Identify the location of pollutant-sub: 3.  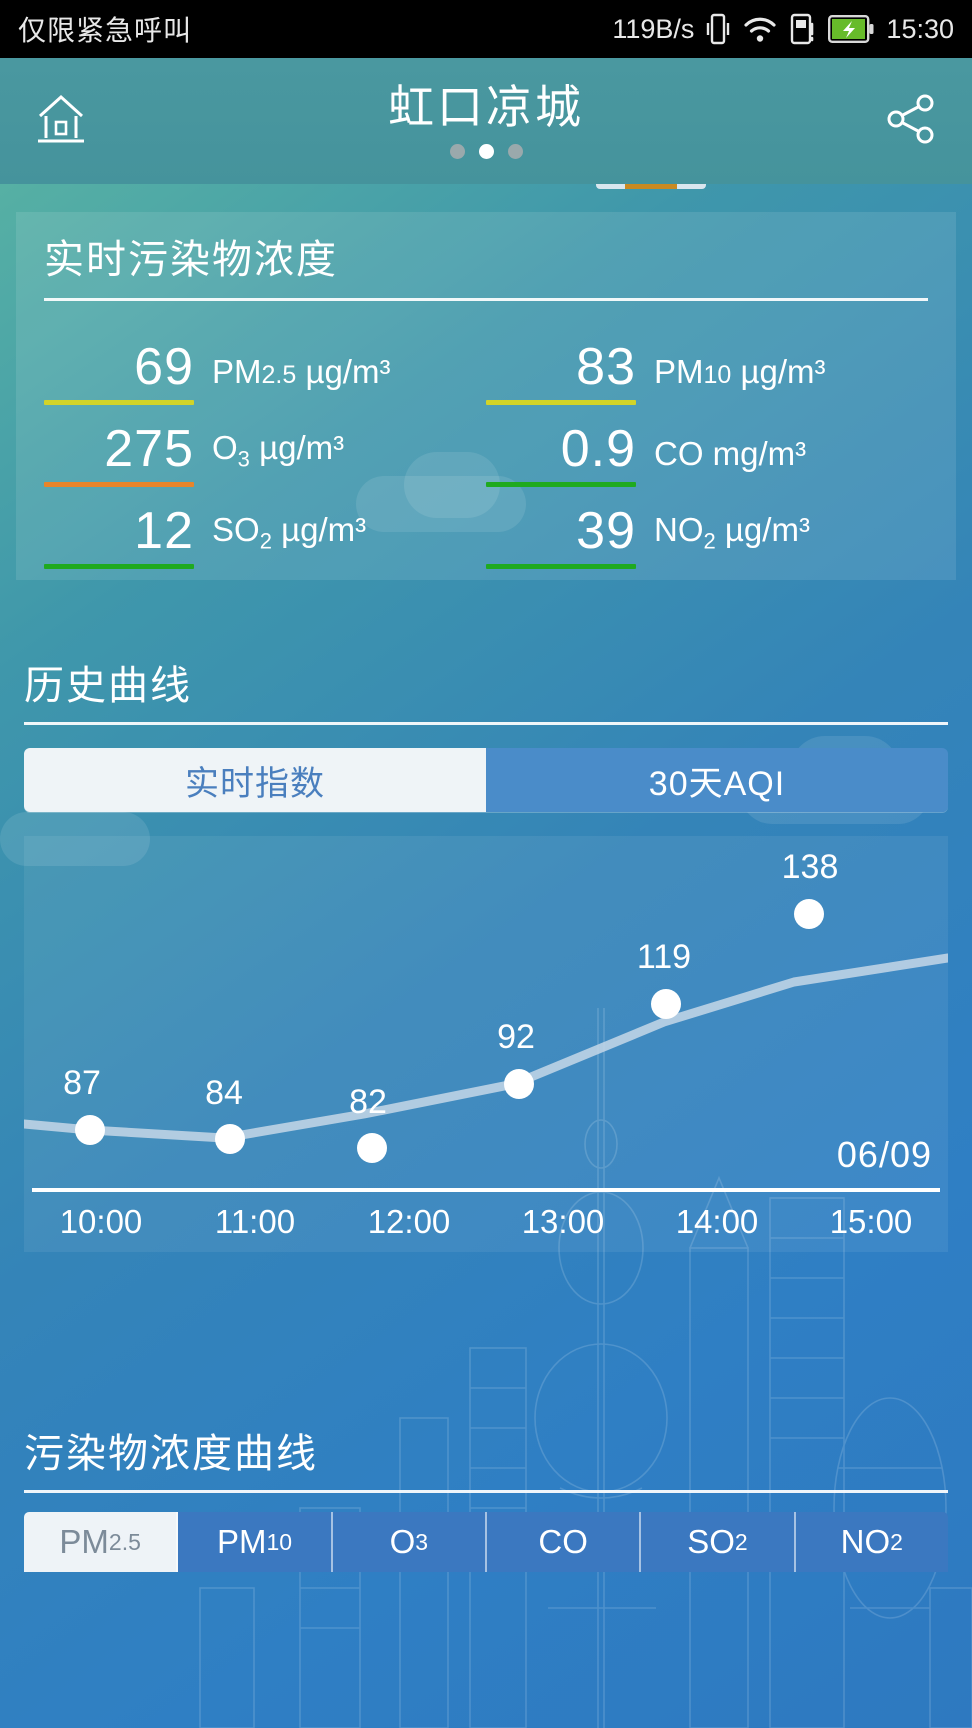
(243, 459).